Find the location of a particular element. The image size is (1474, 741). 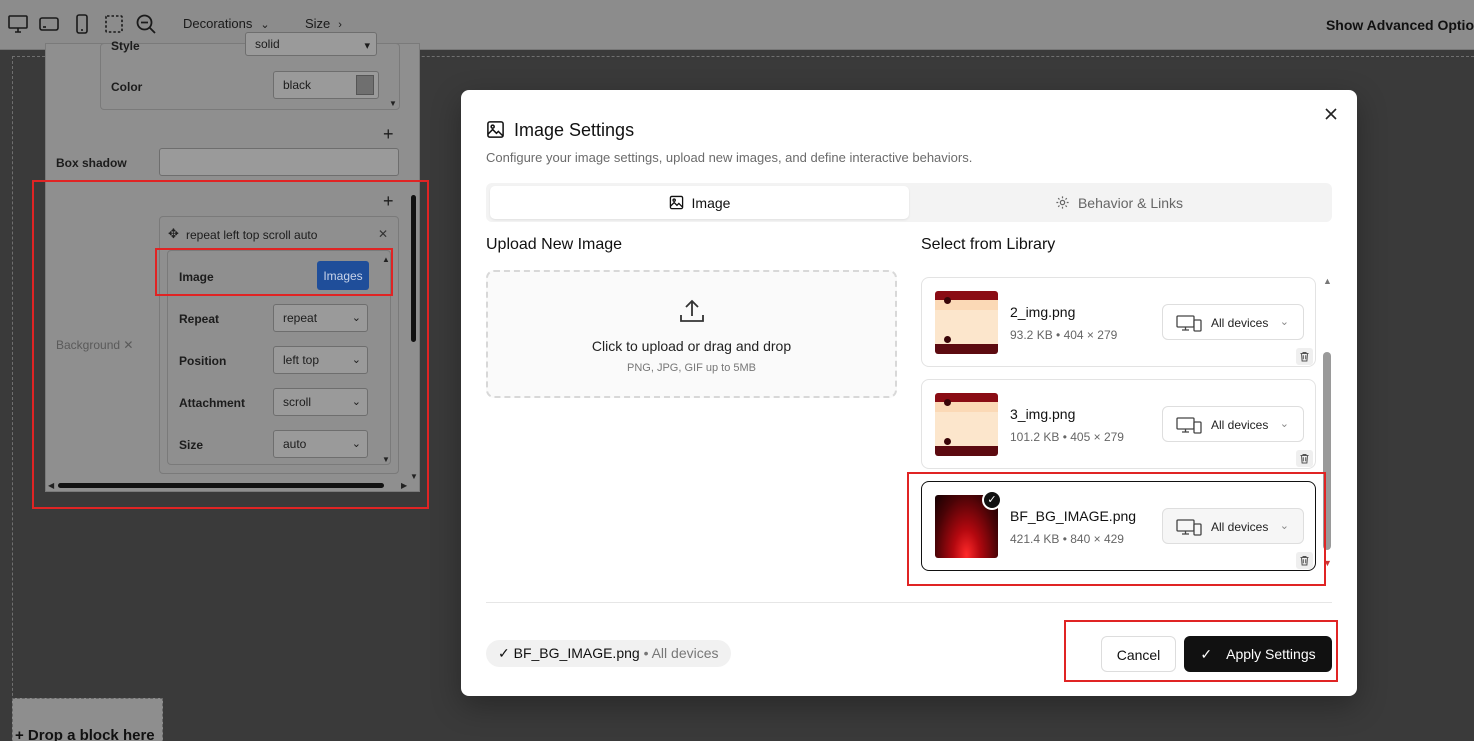

upload-heading: Upload New Image is located at coordinates (554, 244).